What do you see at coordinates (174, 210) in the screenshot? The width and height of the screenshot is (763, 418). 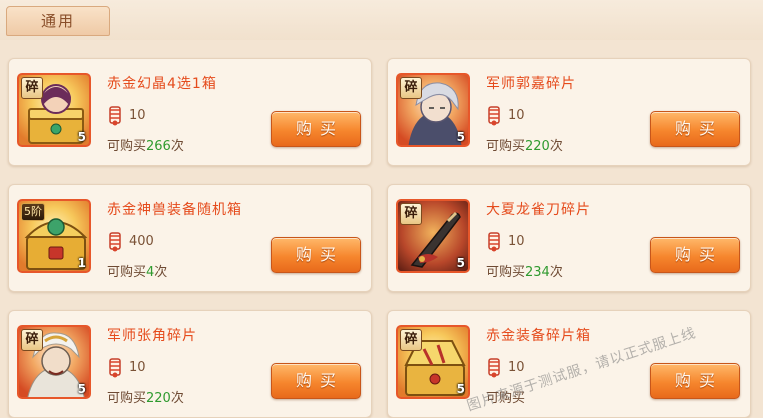 I see `item-name: 赤金神兽装备随机箱` at bounding box center [174, 210].